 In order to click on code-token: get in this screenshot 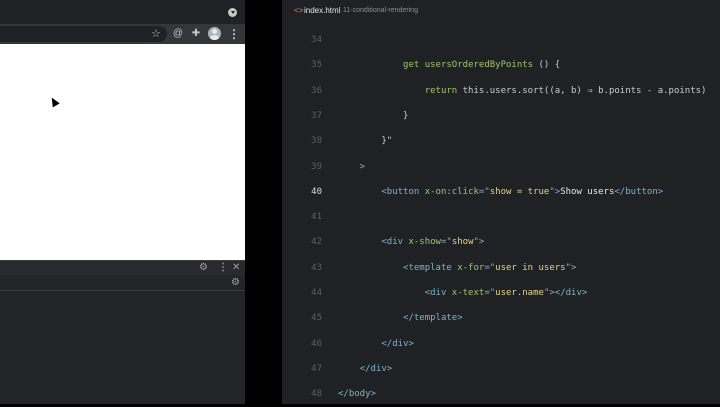, I will do `click(414, 65)`.